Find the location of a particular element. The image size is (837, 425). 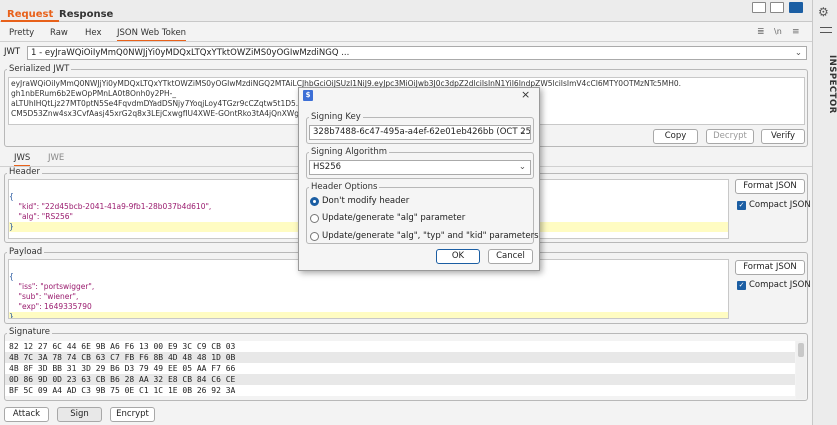

signature-title: Signature is located at coordinates (30, 332).